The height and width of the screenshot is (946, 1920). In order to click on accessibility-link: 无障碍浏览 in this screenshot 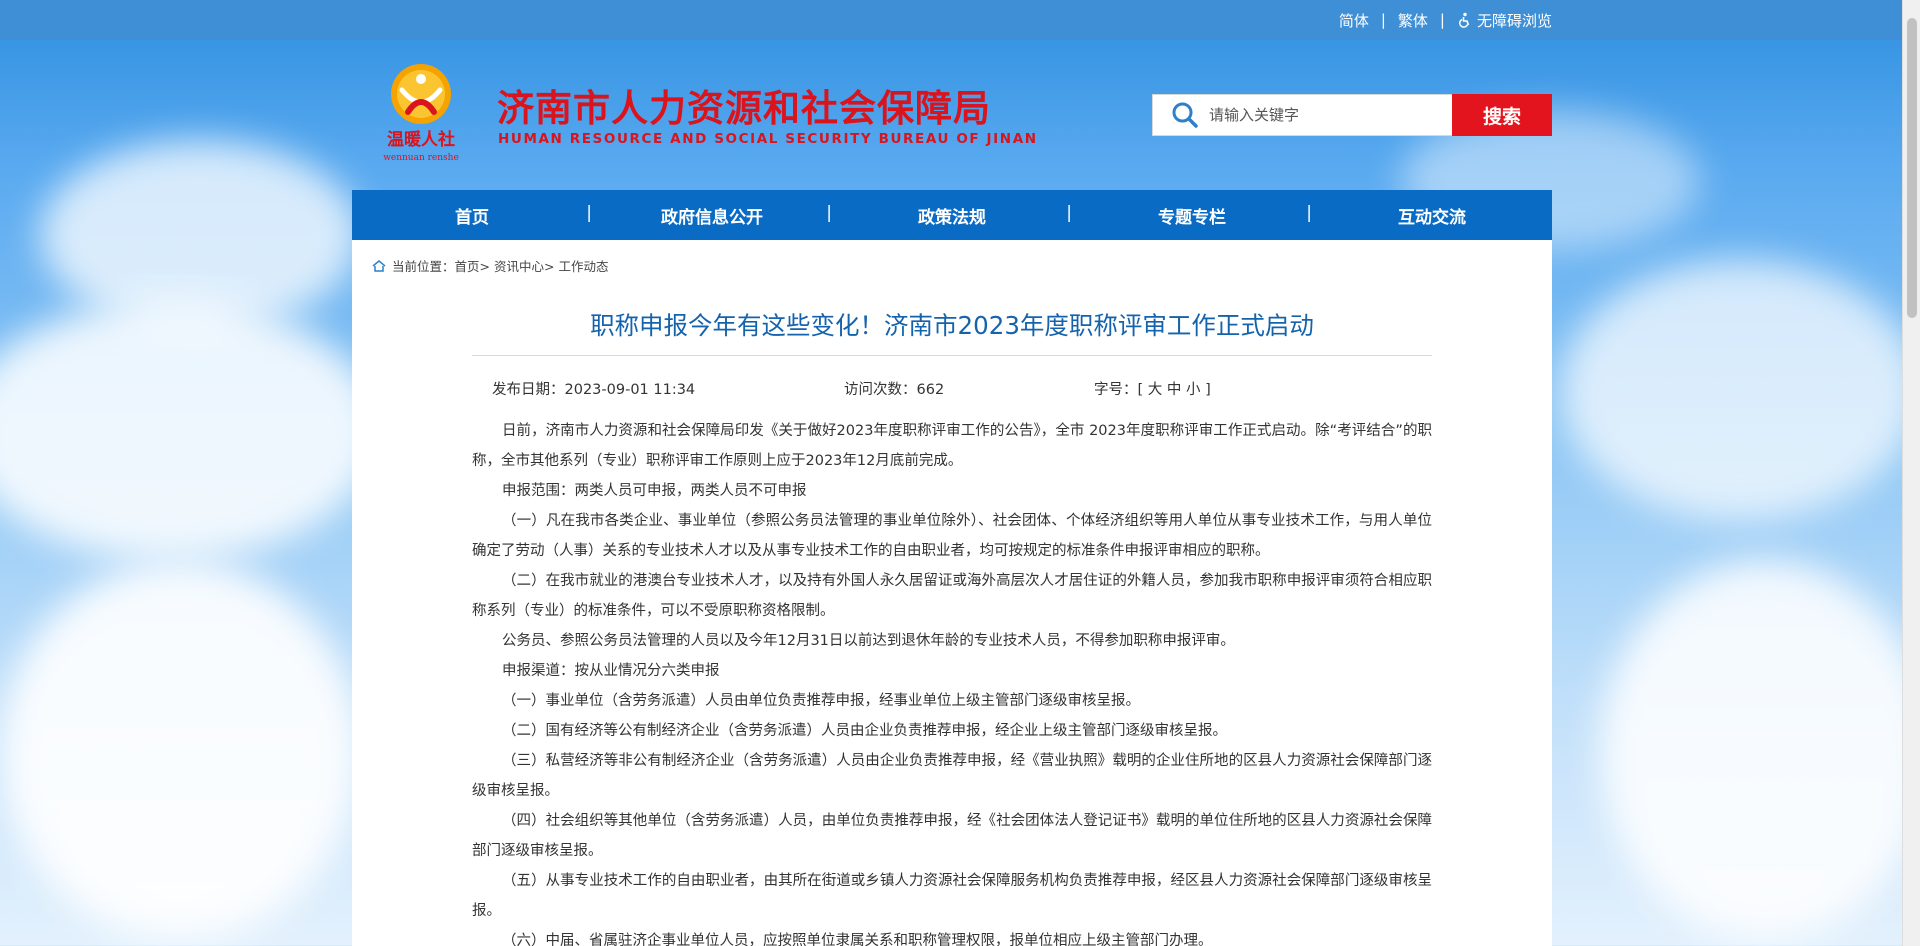, I will do `click(1504, 20)`.